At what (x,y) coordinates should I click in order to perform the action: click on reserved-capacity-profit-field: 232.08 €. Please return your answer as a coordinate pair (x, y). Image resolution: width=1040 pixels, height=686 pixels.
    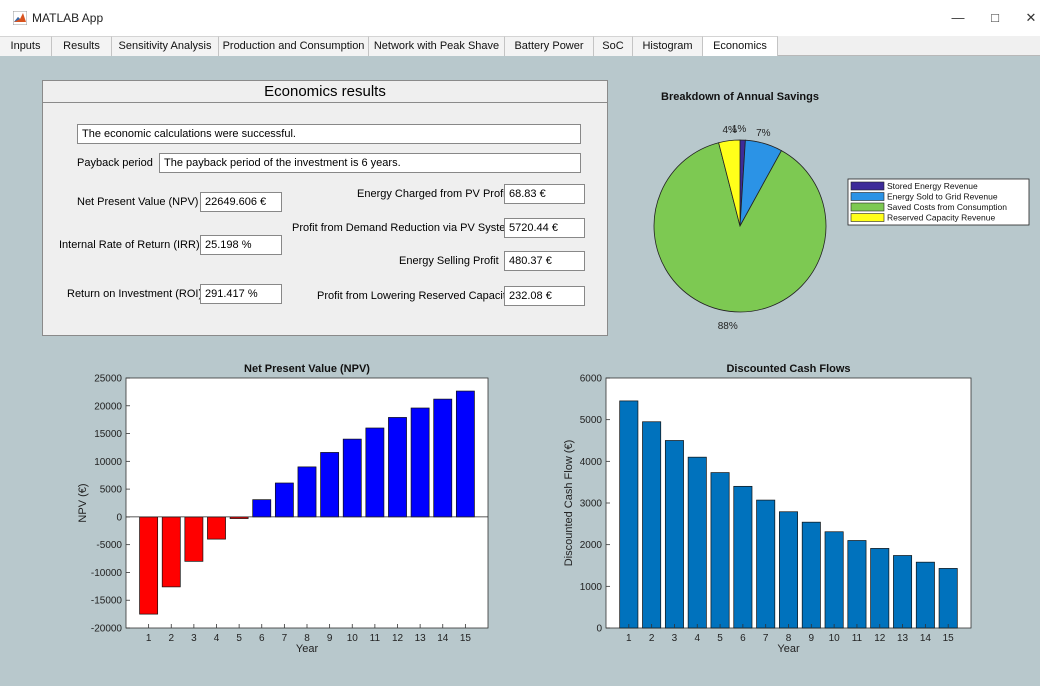
    Looking at the image, I should click on (544, 296).